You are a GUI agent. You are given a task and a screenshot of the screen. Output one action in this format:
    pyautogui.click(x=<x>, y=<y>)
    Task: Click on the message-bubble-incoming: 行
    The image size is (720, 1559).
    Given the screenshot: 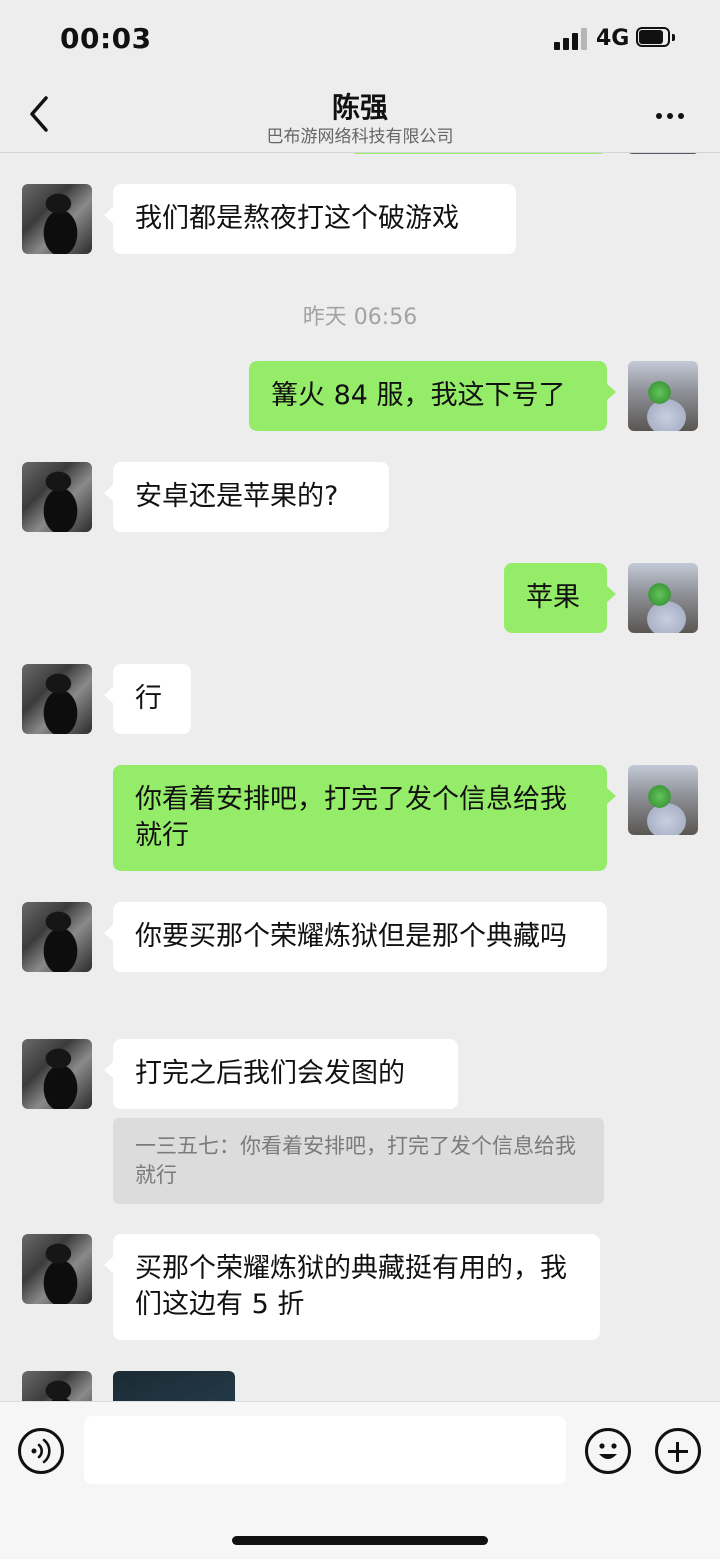 What is the action you would take?
    pyautogui.click(x=147, y=699)
    